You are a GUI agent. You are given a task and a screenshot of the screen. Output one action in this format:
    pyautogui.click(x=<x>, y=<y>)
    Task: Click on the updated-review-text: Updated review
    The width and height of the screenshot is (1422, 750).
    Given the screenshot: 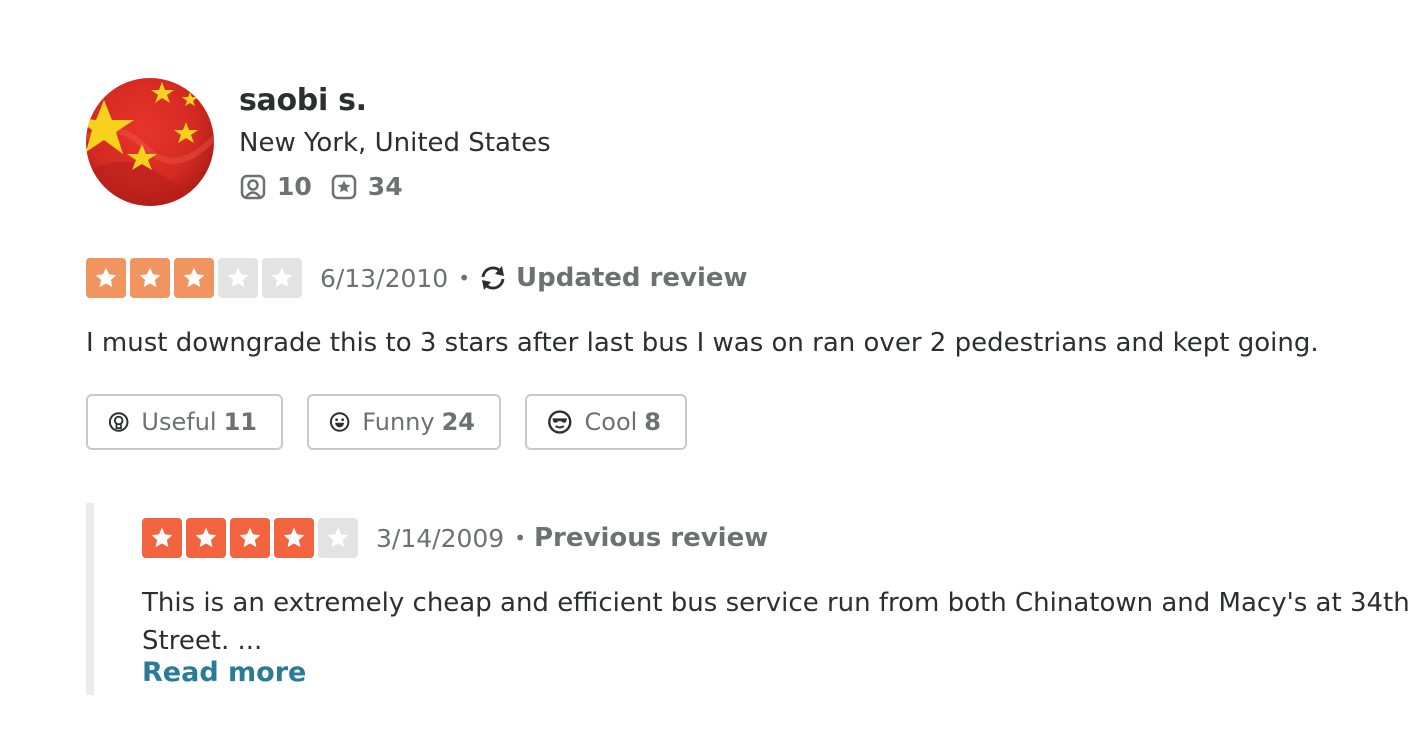 What is the action you would take?
    pyautogui.click(x=631, y=278)
    